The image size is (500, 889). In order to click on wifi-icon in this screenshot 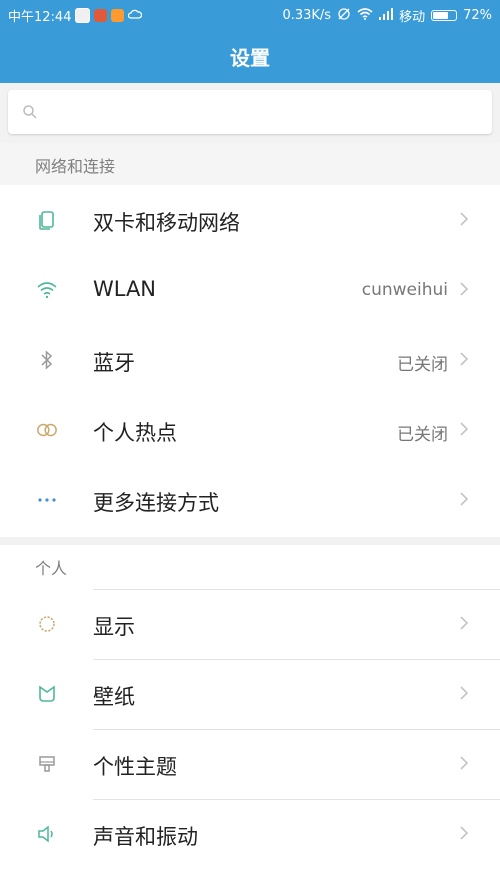, I will do `click(47, 290)`.